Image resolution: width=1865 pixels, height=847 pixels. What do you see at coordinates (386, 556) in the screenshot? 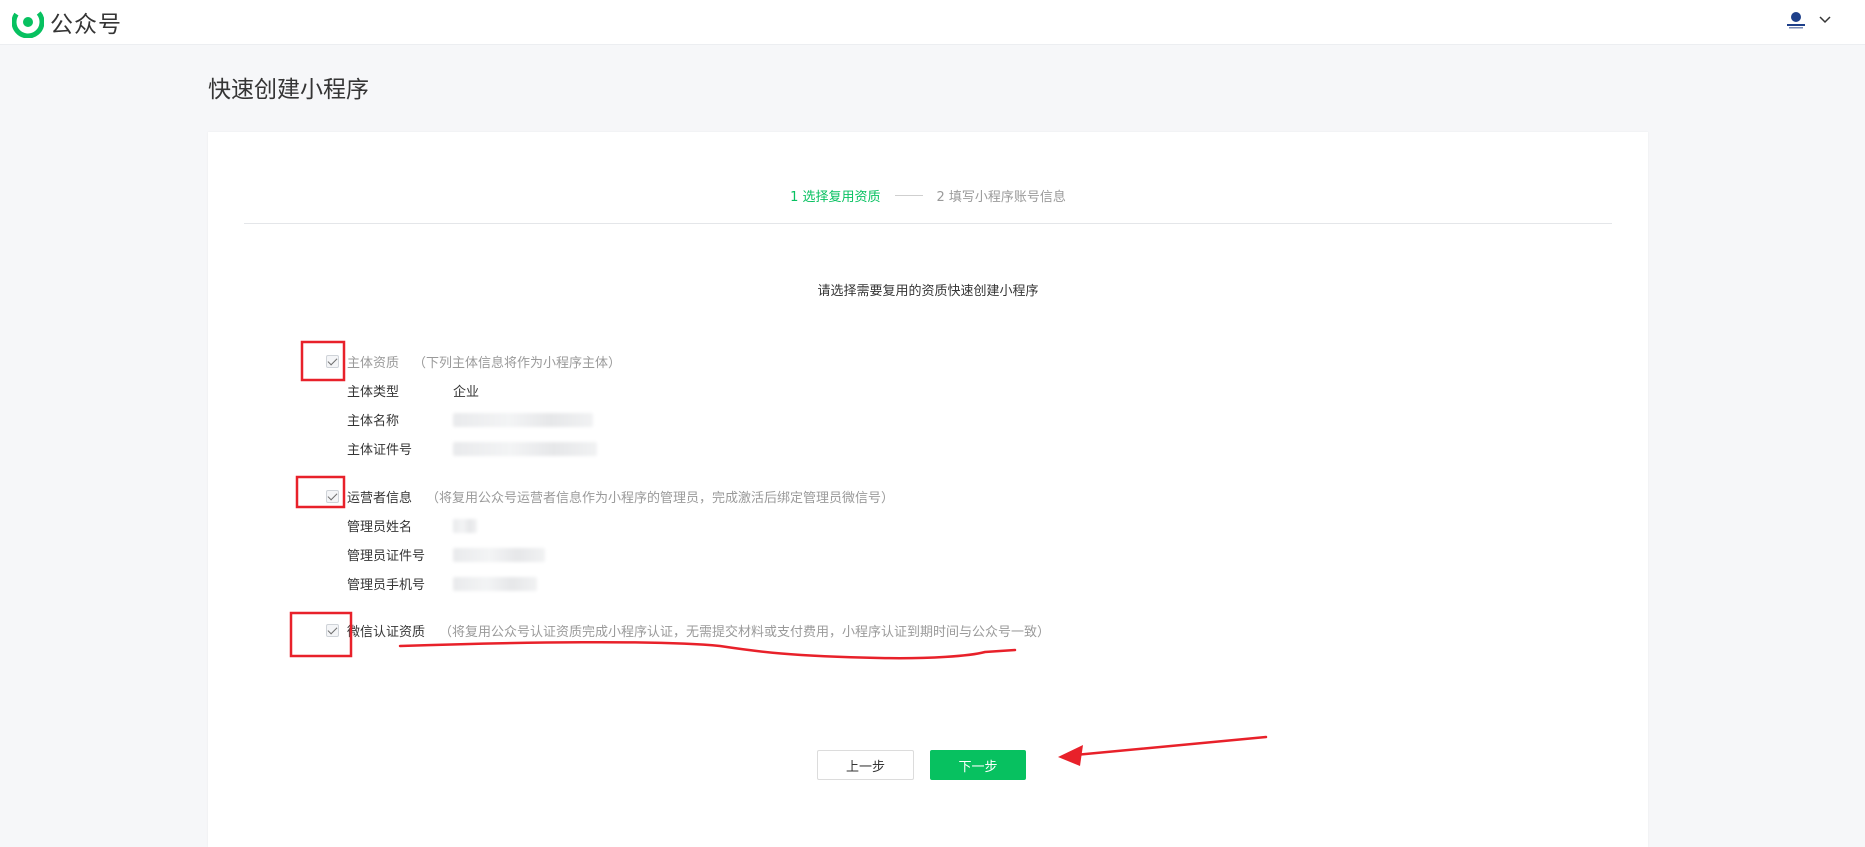
I see `admin-id-label: 管理员证件号` at bounding box center [386, 556].